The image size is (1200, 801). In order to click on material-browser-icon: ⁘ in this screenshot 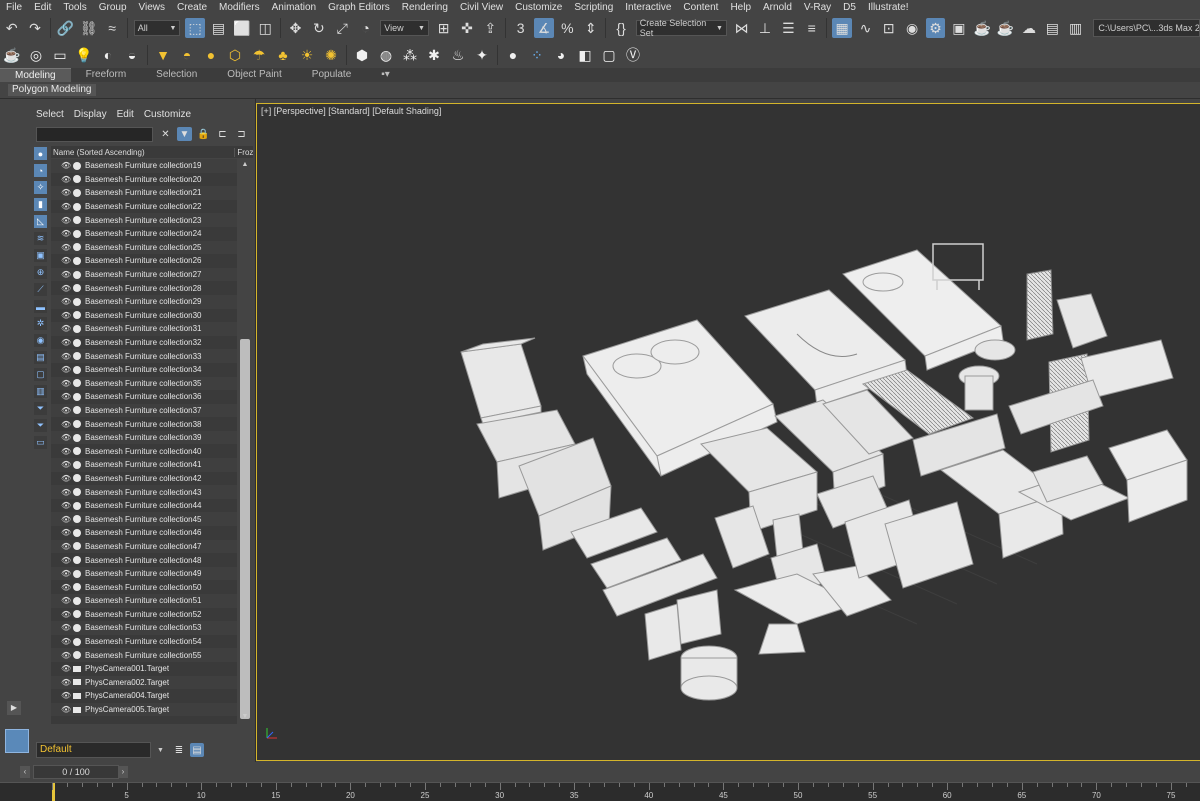, I will do `click(537, 55)`.